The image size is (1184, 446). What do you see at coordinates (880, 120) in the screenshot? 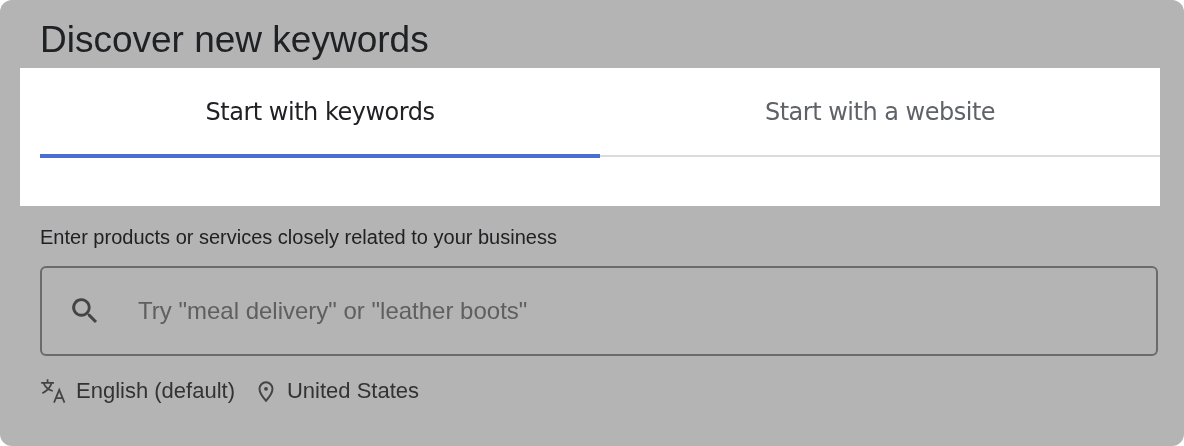
I see `tab: Start with a website` at bounding box center [880, 120].